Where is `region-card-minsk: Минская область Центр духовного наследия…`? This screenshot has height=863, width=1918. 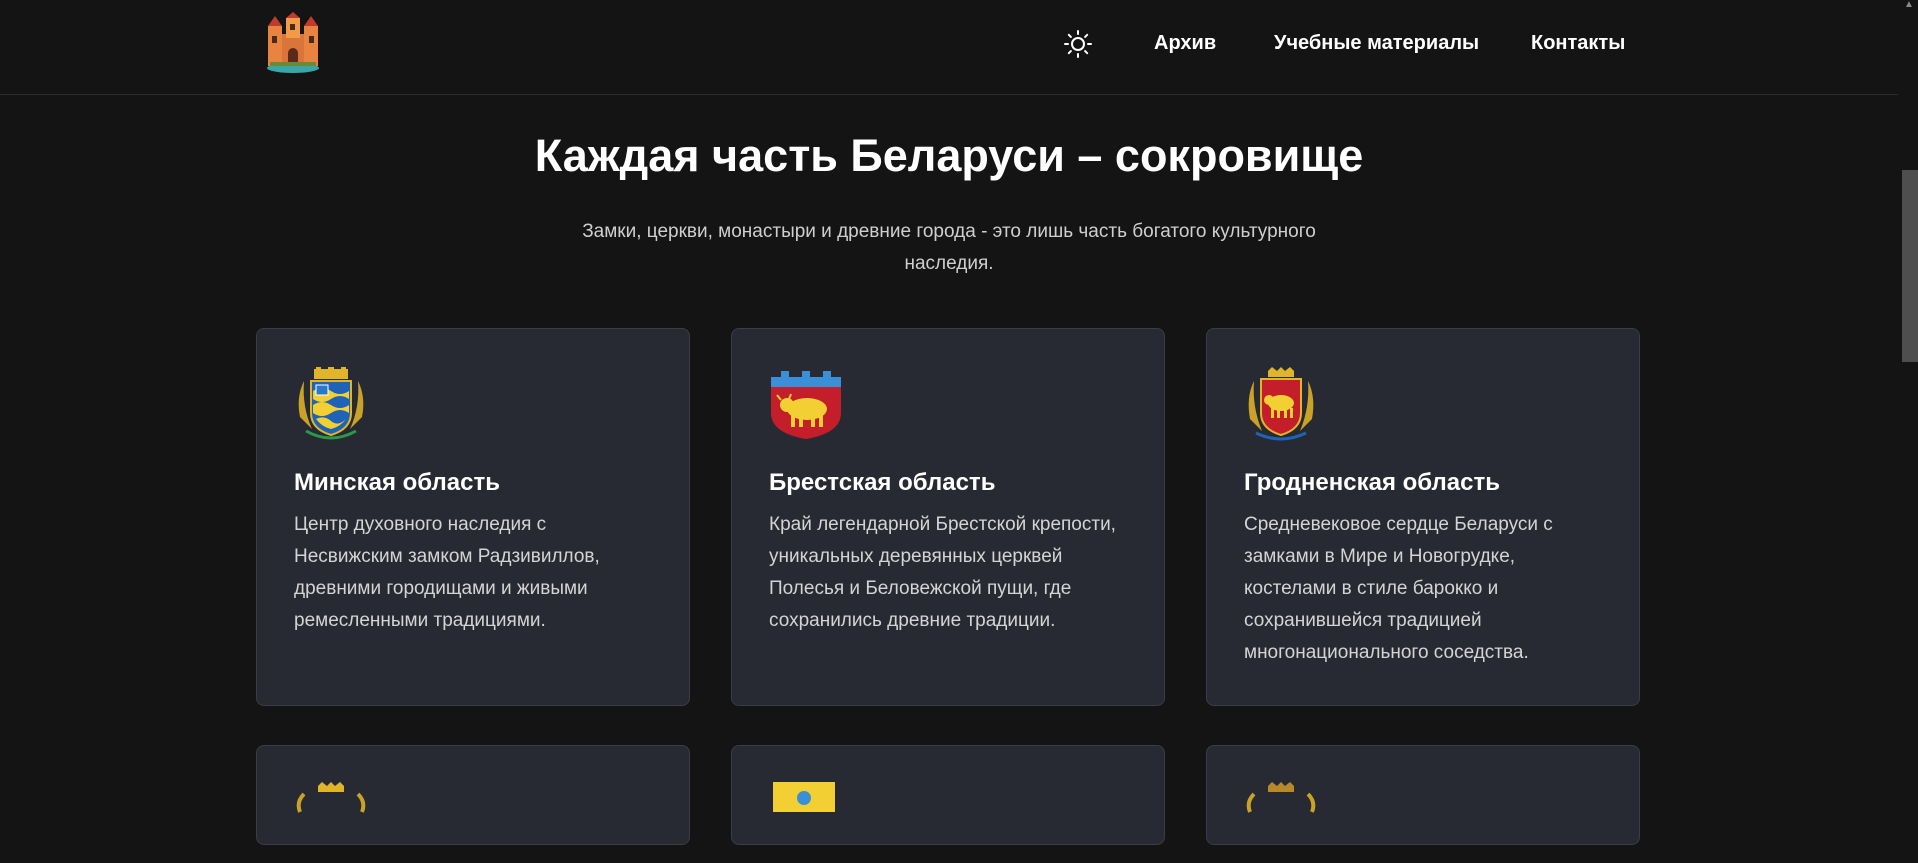 region-card-minsk: Минская область Центр духовного наследия… is located at coordinates (473, 517).